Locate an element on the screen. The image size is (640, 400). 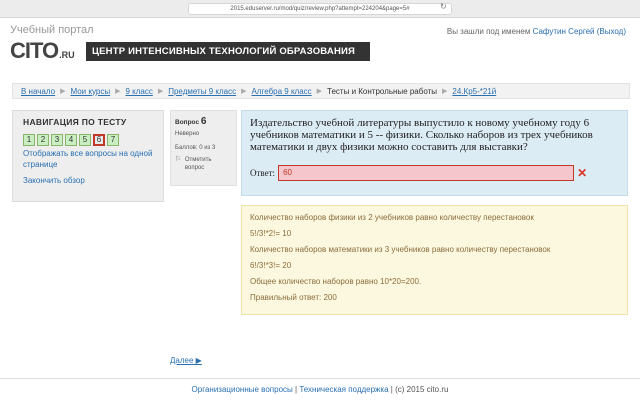
correct-answer: Правильный ответ: 200 is located at coordinates (293, 297).